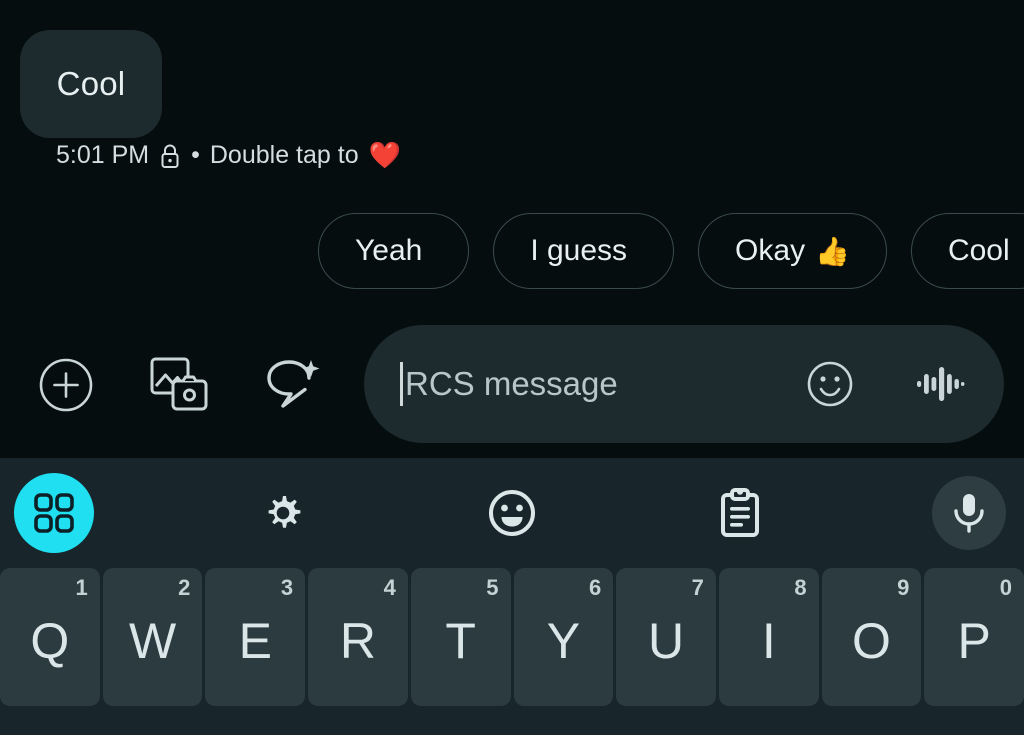  What do you see at coordinates (697, 587) in the screenshot?
I see `key-number: 7` at bounding box center [697, 587].